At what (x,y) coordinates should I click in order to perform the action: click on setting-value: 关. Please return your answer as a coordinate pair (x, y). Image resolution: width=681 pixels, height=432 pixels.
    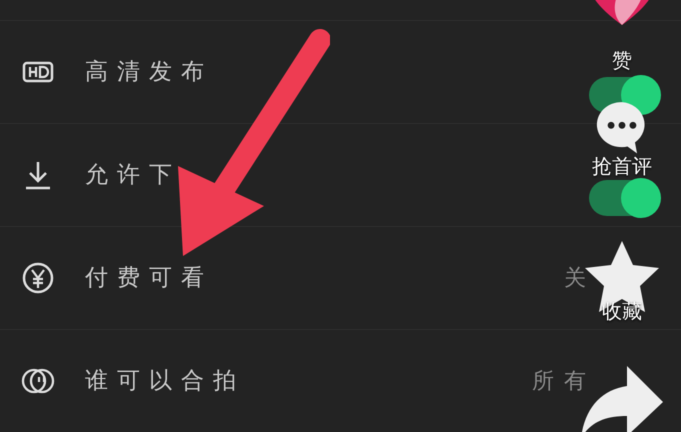
    Looking at the image, I should click on (580, 278).